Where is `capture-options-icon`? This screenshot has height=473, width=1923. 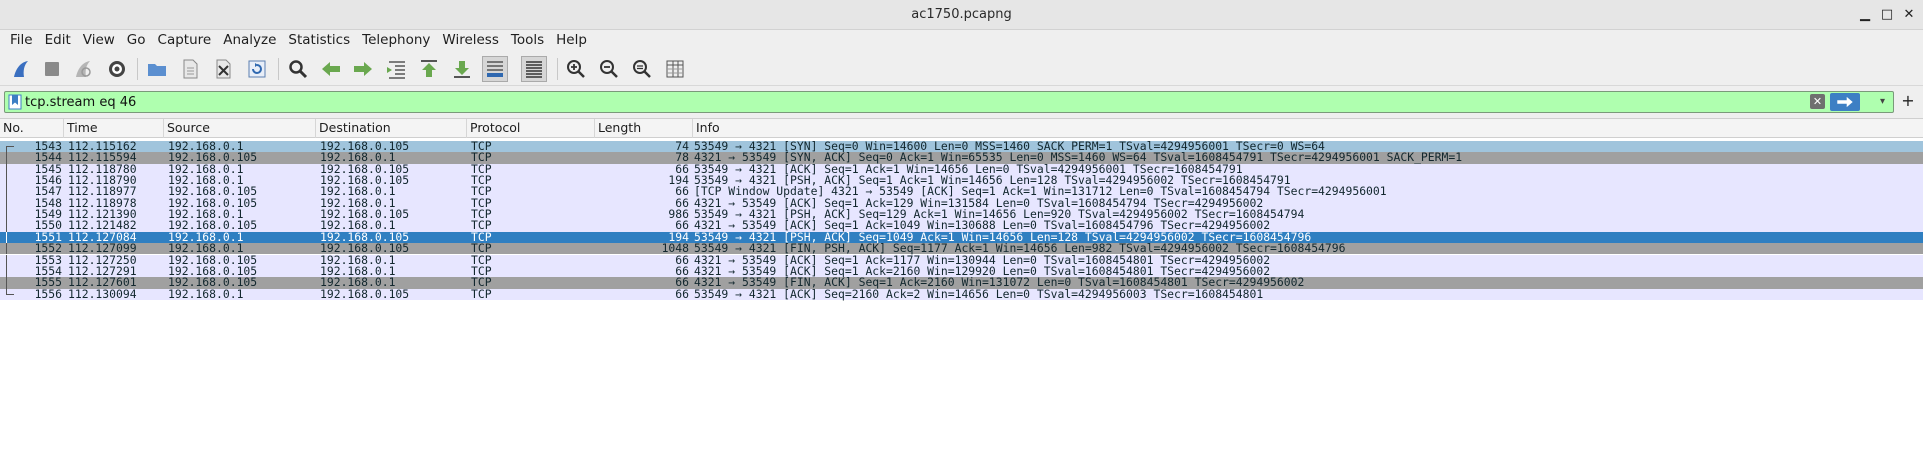
capture-options-icon is located at coordinates (117, 69).